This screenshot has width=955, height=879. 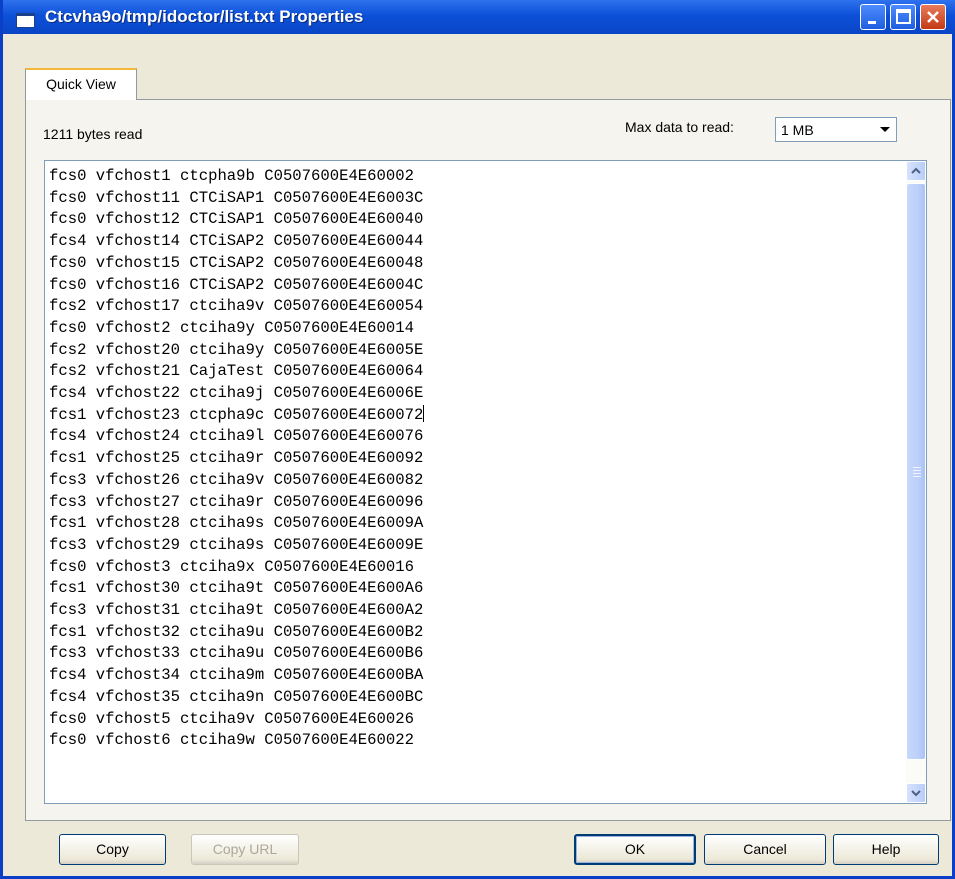 What do you see at coordinates (236, 696) in the screenshot?
I see `text-line: fcs4 vfchost35 ctciha9n C0507600E4E600BC` at bounding box center [236, 696].